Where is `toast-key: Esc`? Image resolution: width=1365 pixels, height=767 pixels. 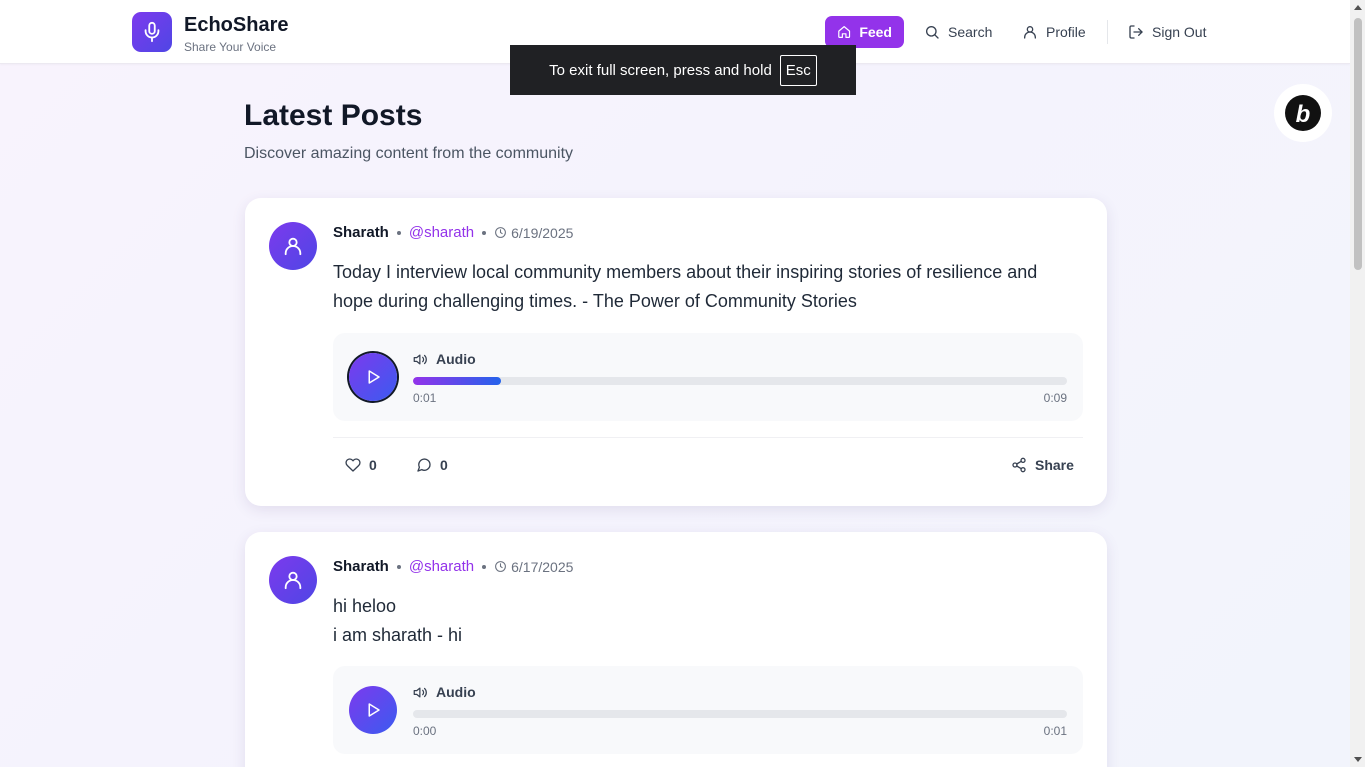
toast-key: Esc is located at coordinates (798, 70).